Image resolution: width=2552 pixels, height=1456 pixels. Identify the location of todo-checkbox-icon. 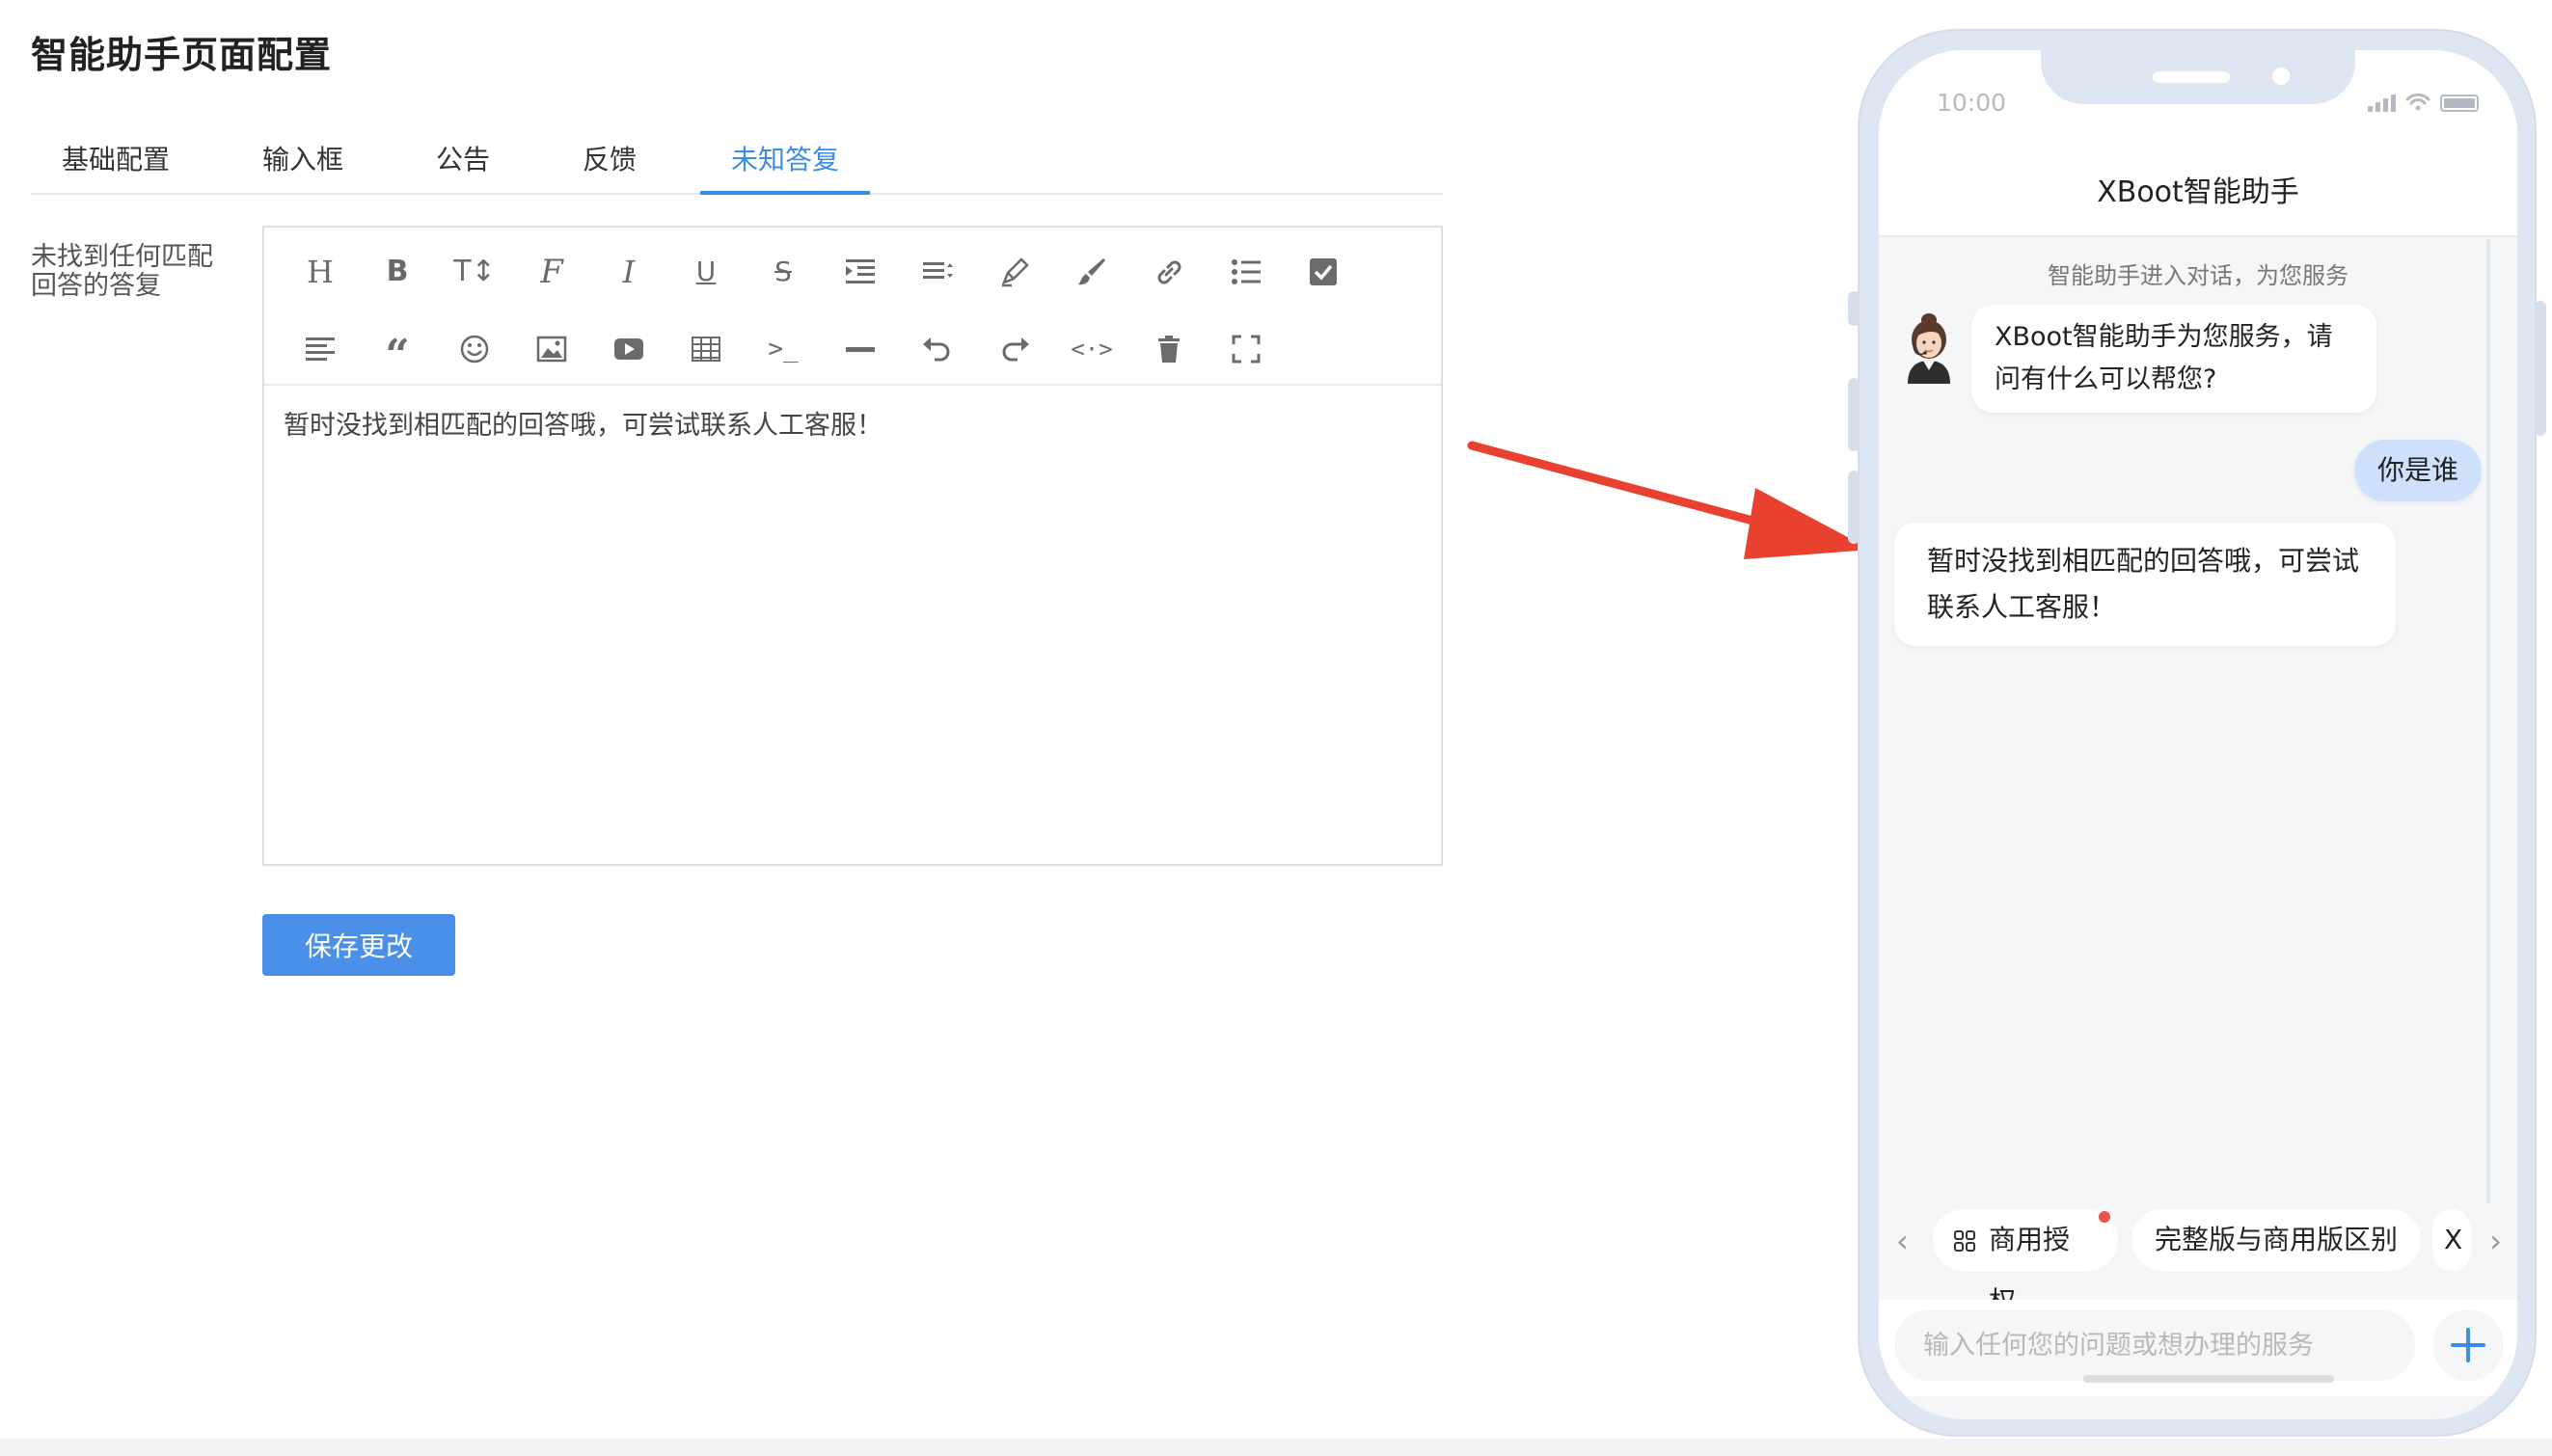
(1323, 272).